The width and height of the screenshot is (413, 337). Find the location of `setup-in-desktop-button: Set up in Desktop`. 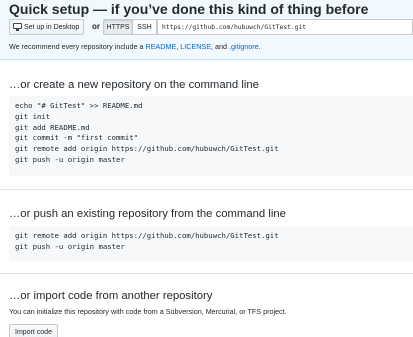

setup-in-desktop-button: Set up in Desktop is located at coordinates (47, 27).